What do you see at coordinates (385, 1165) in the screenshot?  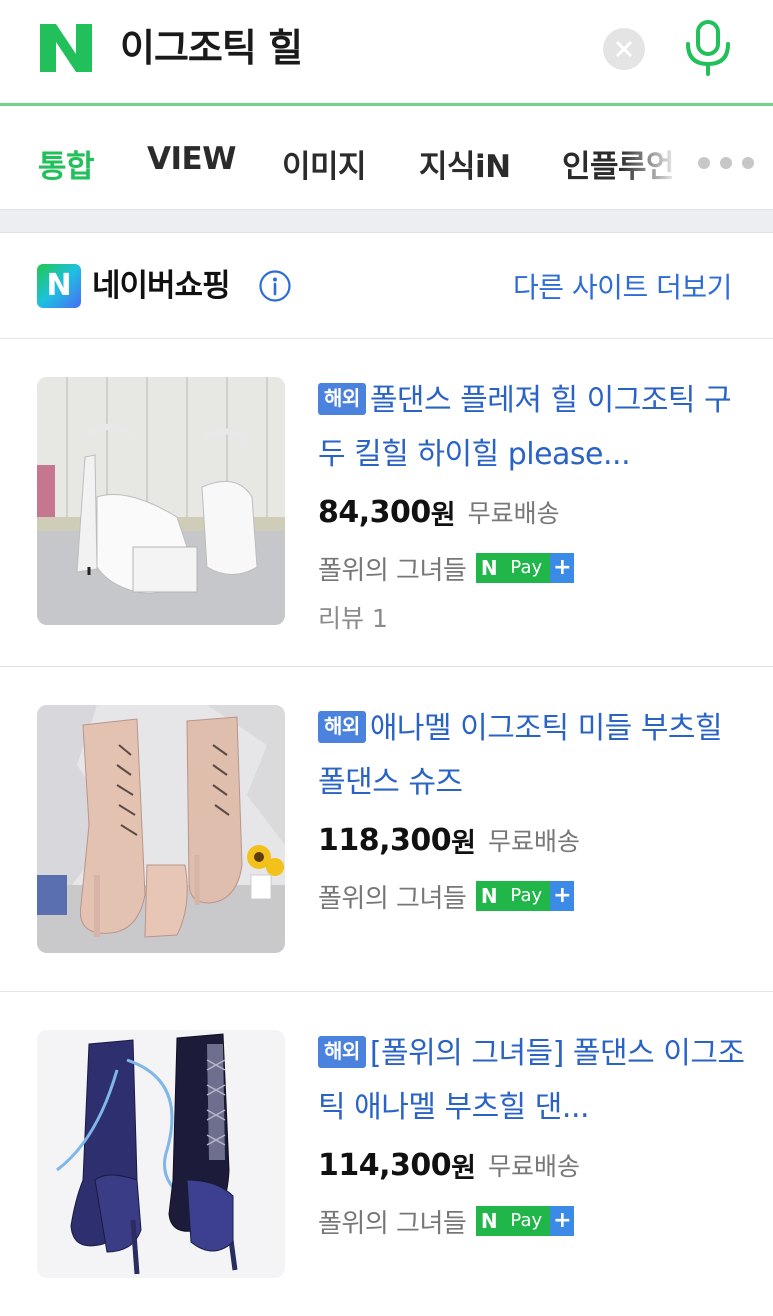 I see `product-price: 114,300` at bounding box center [385, 1165].